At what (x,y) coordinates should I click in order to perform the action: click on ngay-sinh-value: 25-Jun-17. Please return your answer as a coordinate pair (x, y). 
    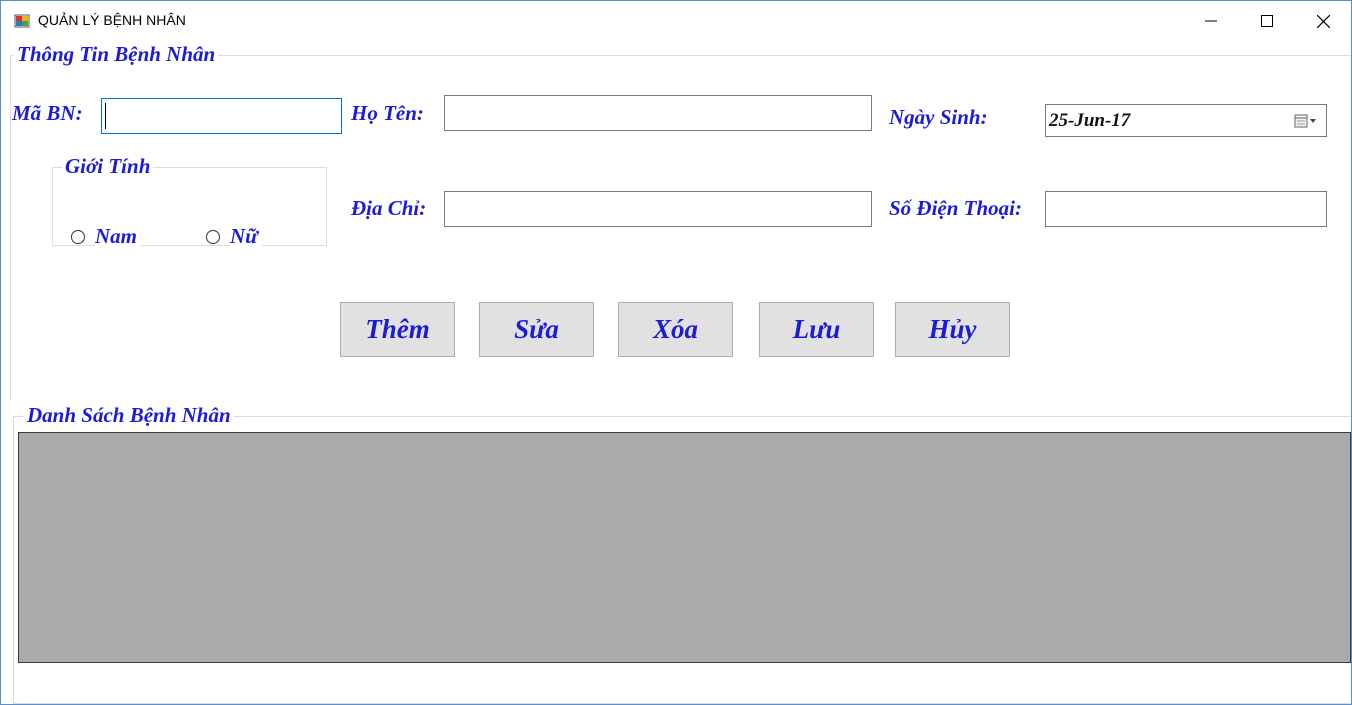
    Looking at the image, I should click on (1090, 120).